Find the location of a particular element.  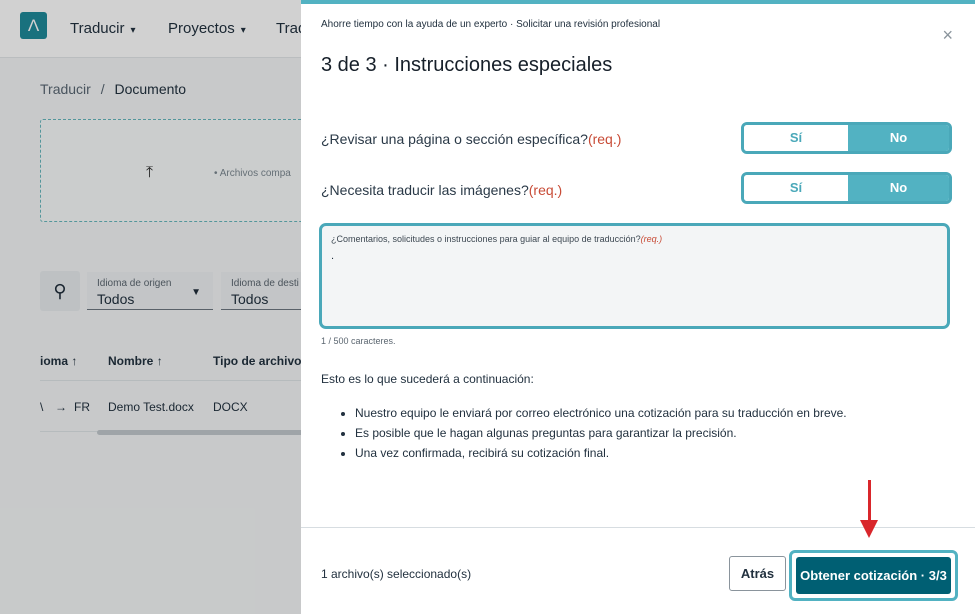

translate-images-toggle: Sí No is located at coordinates (846, 188).